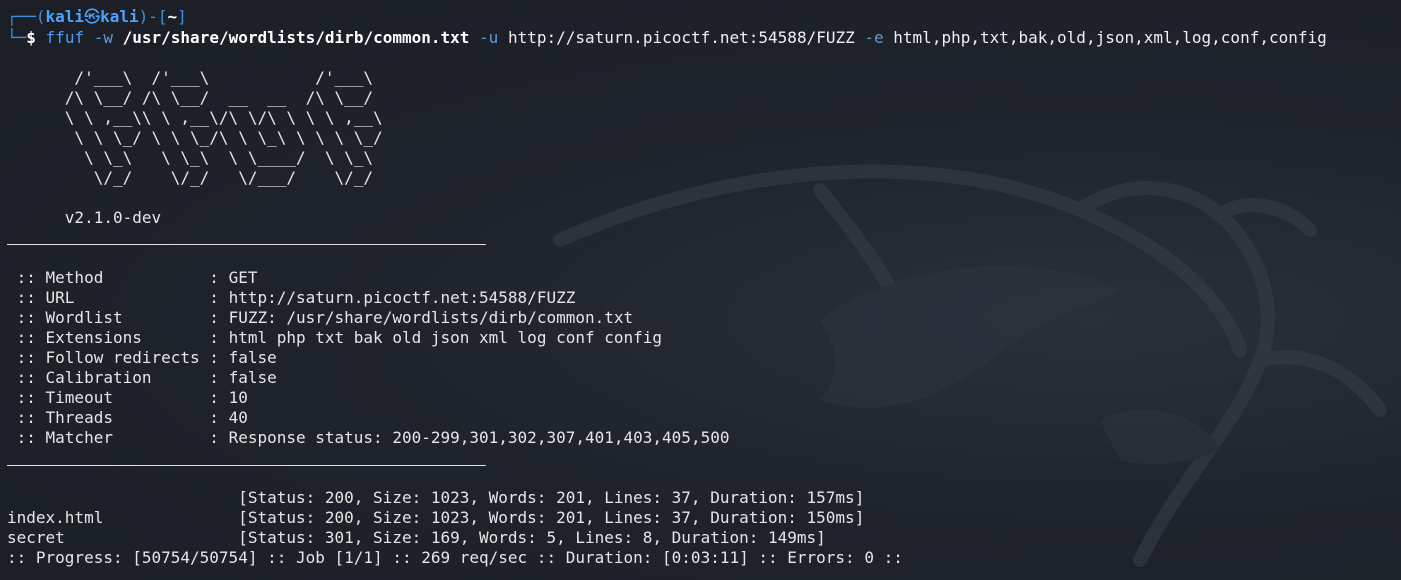 The image size is (1401, 580). I want to click on config-value: 10, so click(238, 397).